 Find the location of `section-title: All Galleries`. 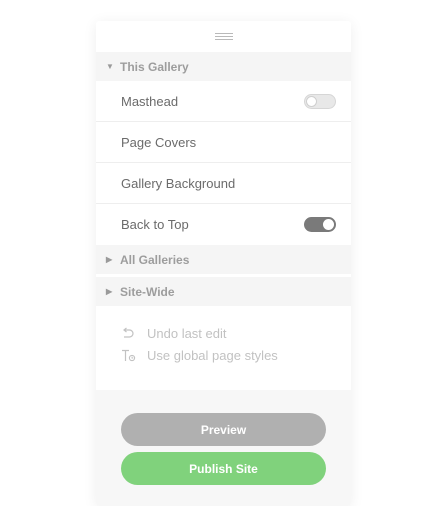

section-title: All Galleries is located at coordinates (155, 259).